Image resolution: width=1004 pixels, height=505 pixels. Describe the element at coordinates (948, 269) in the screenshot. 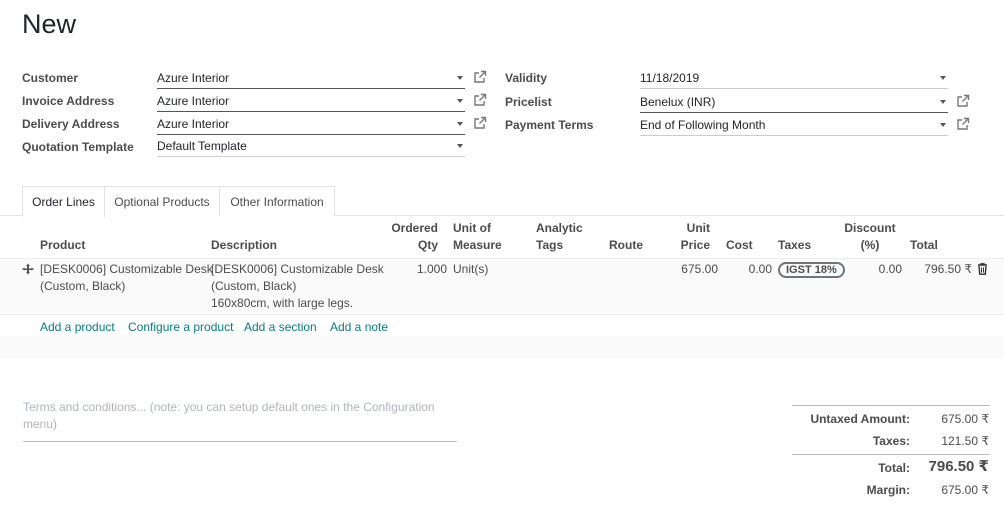

I see `row-total: 796.50 ₹` at that location.